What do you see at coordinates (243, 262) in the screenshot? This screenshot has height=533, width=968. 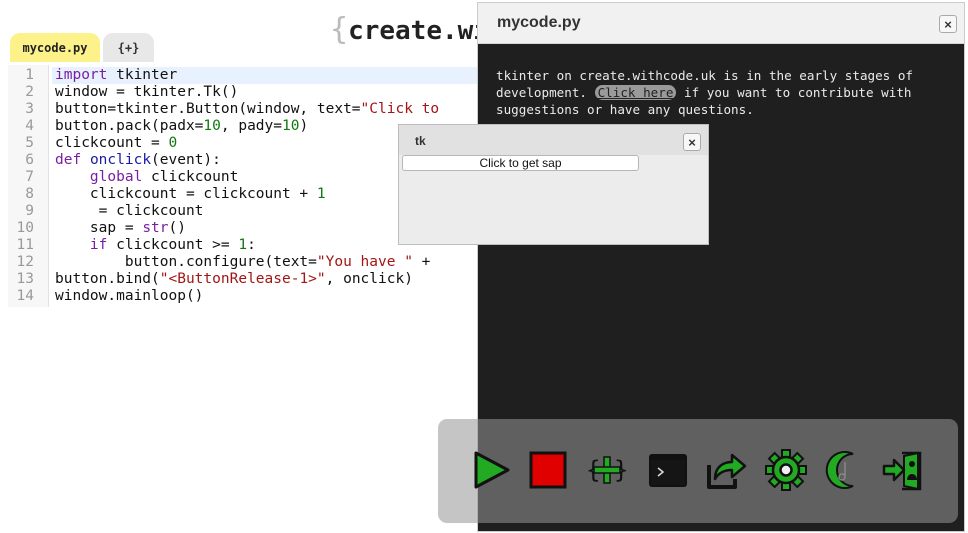 I see `code-line: button.configure(text="You have " +` at bounding box center [243, 262].